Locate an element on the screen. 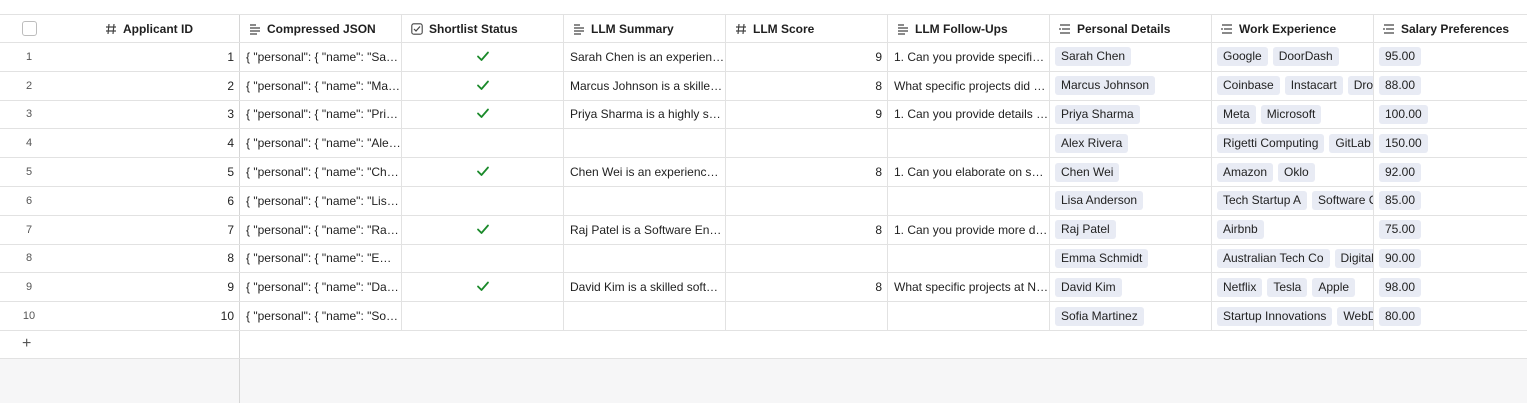  column-header-llm-followups: LLM Follow-Ups is located at coordinates (969, 28).